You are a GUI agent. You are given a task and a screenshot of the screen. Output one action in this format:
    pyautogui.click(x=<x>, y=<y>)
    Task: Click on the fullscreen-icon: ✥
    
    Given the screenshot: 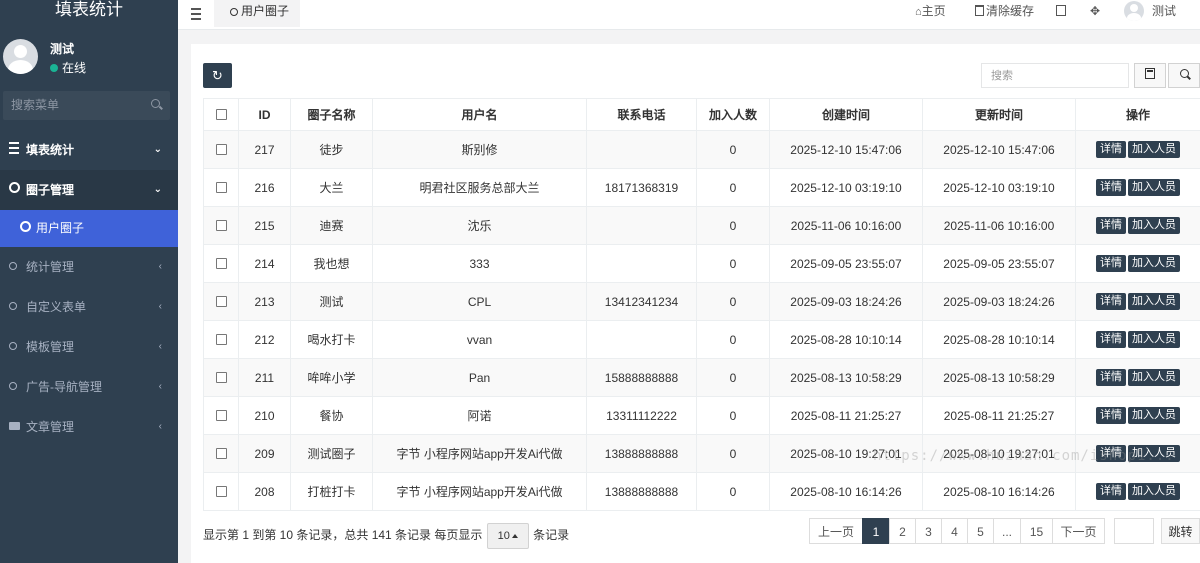 What is the action you would take?
    pyautogui.click(x=1095, y=11)
    